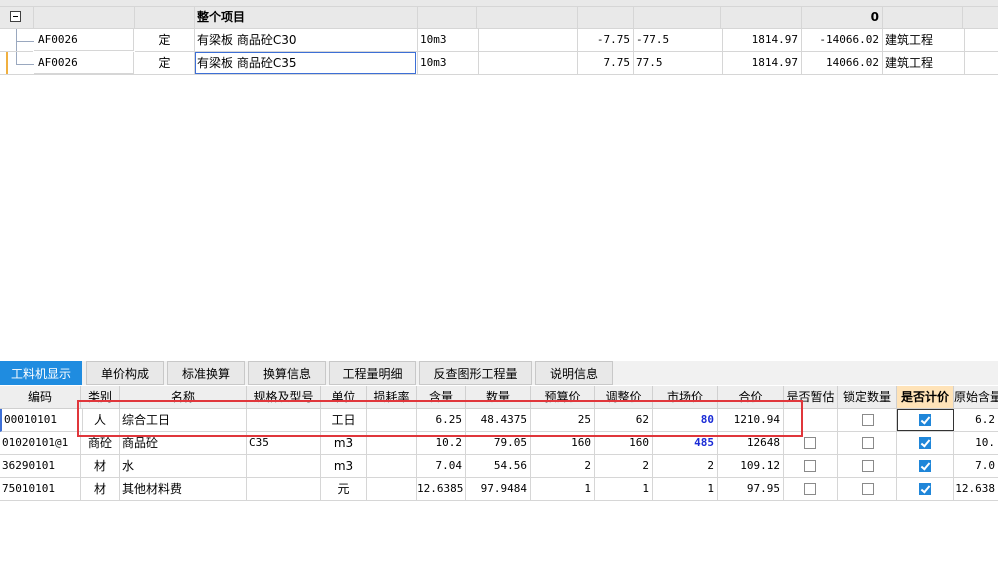 This screenshot has width=998, height=568. What do you see at coordinates (842, 17) in the screenshot?
I see `group-total: 0` at bounding box center [842, 17].